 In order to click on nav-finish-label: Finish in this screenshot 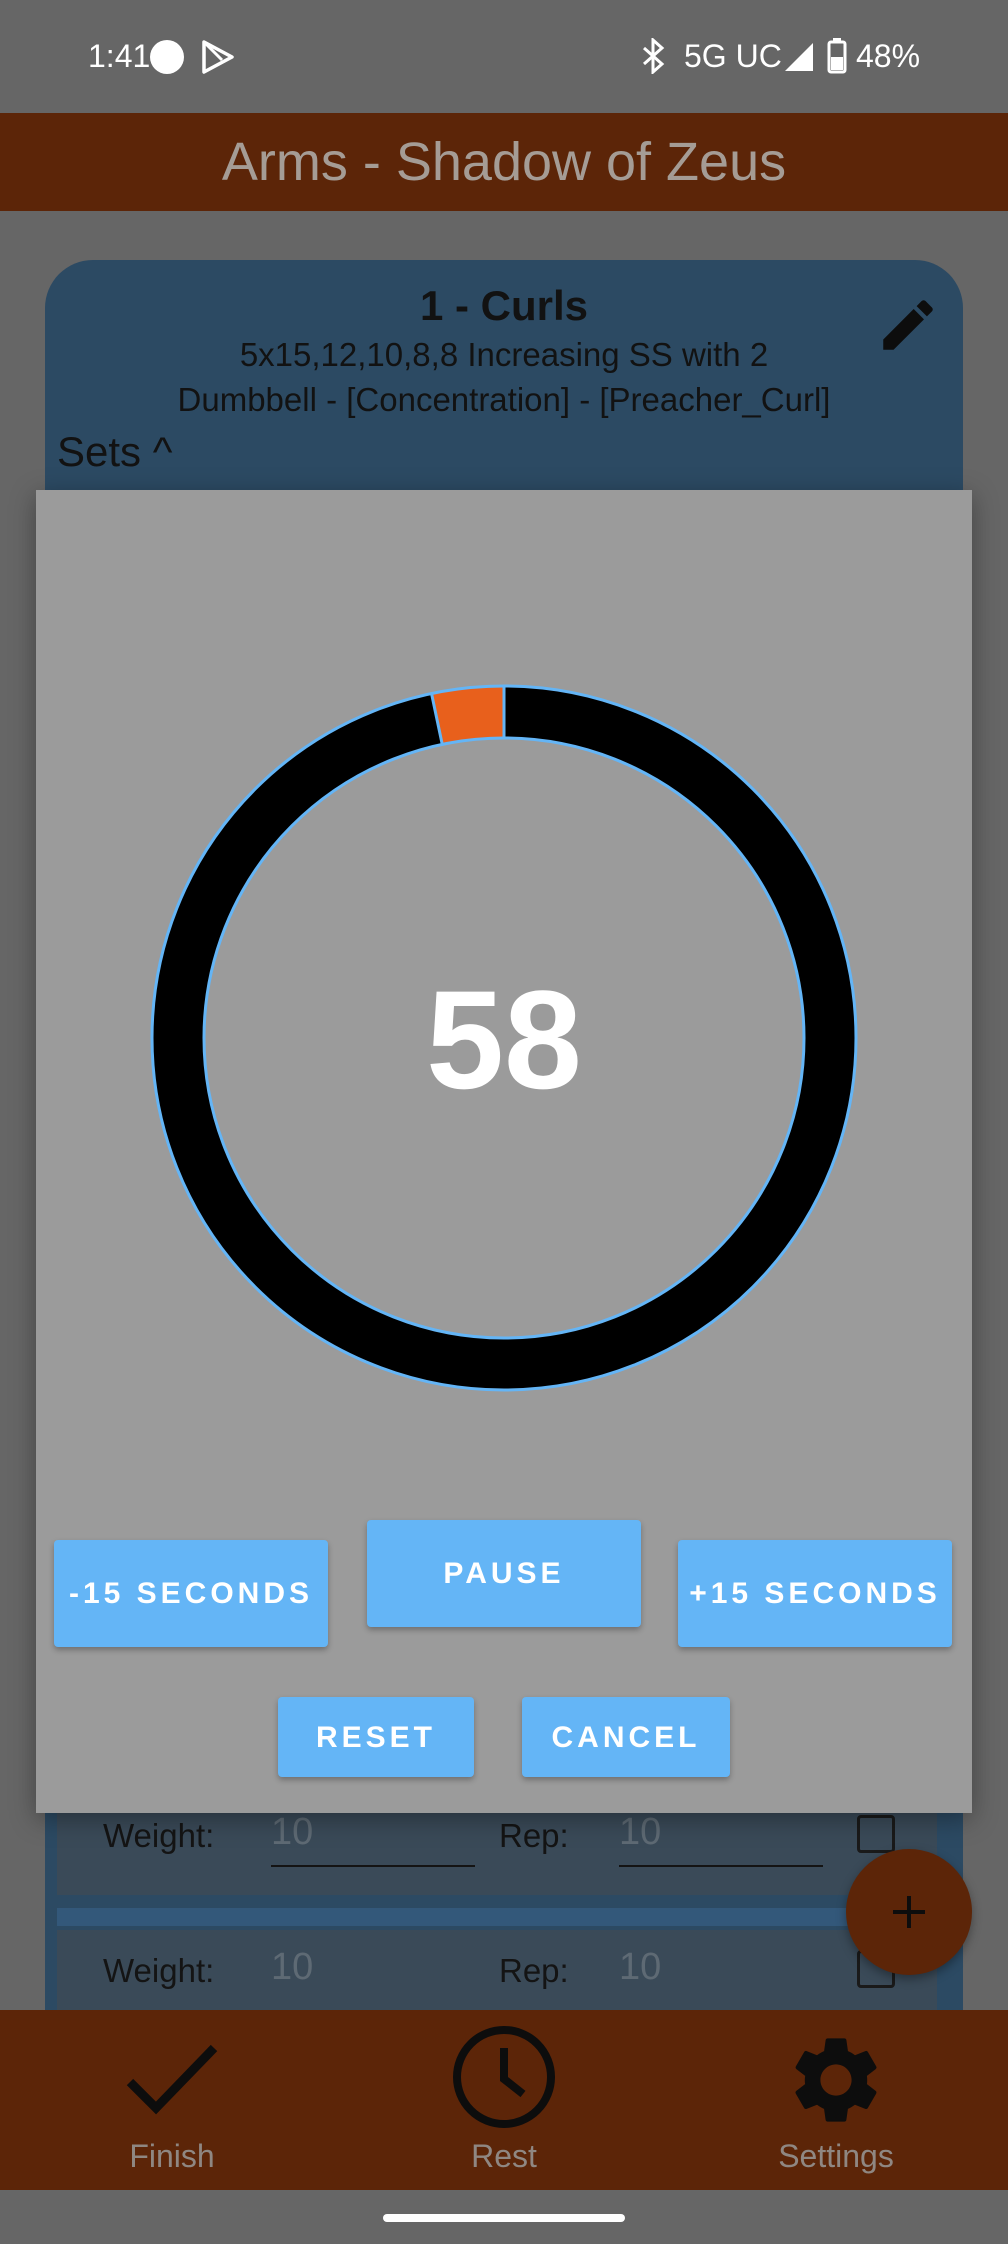, I will do `click(172, 2156)`.